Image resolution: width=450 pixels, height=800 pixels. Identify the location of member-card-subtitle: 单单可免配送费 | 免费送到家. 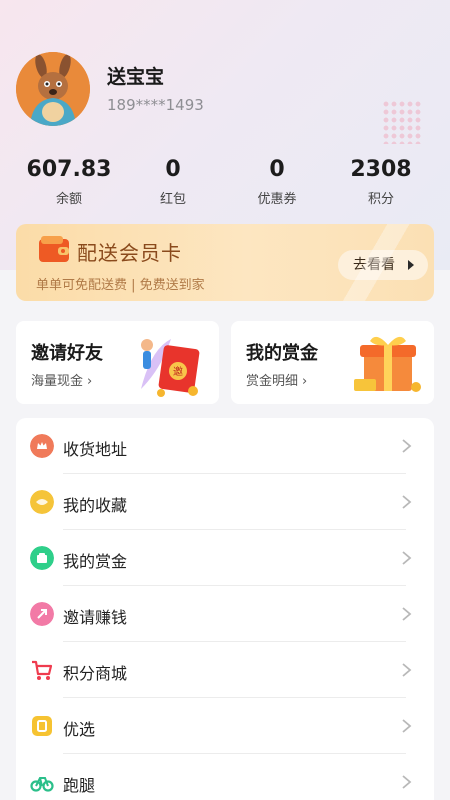
(120, 285).